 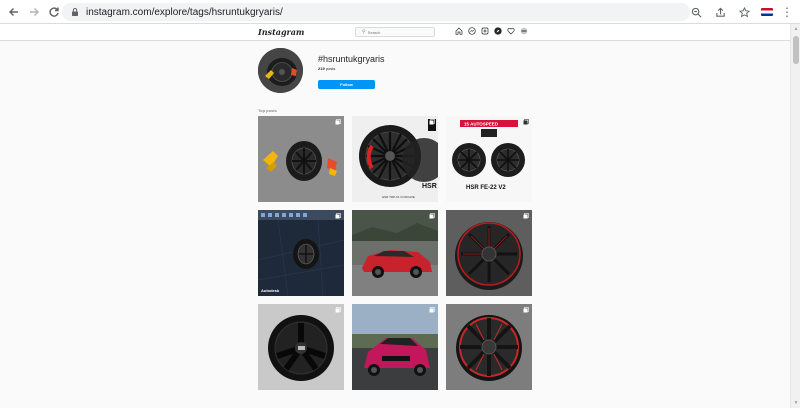 What do you see at coordinates (267, 110) in the screenshot?
I see `top-posts-label: Top posts` at bounding box center [267, 110].